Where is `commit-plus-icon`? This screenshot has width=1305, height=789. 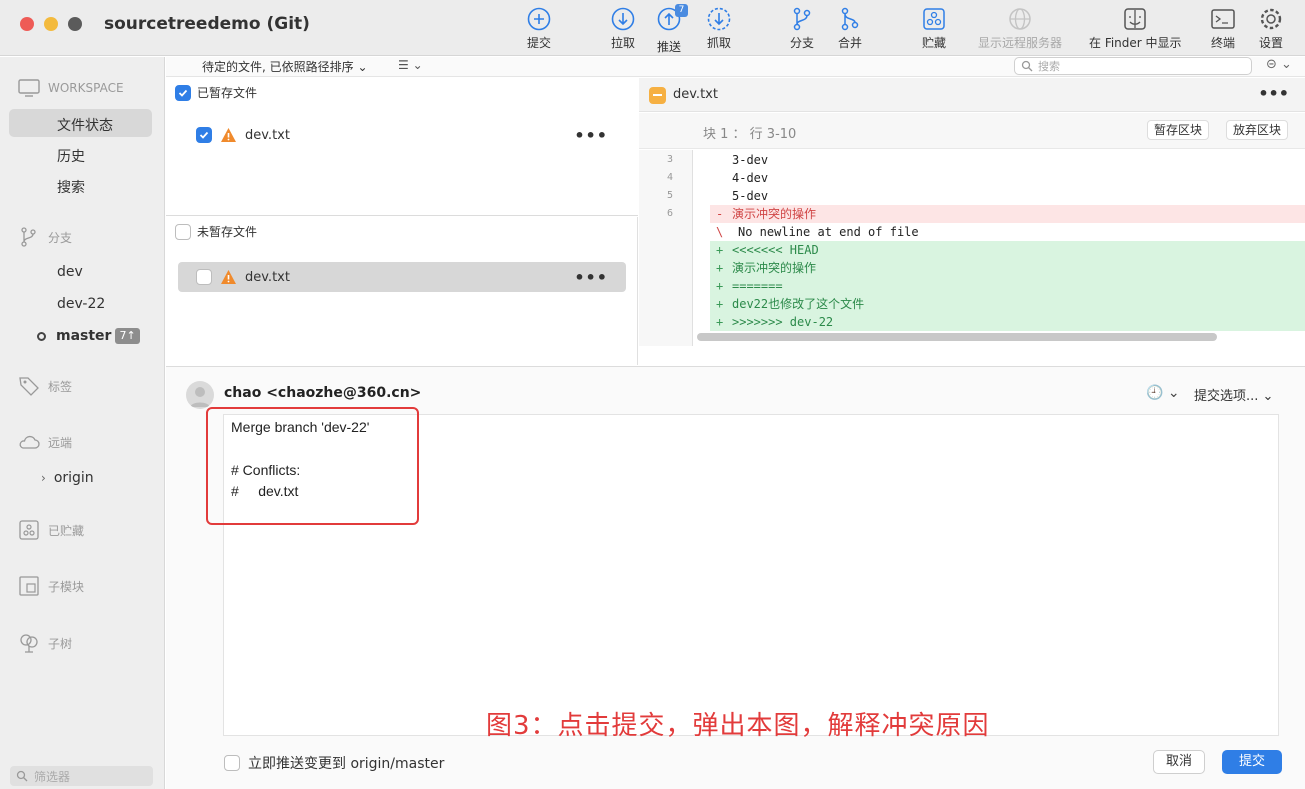
commit-plus-icon is located at coordinates (539, 19).